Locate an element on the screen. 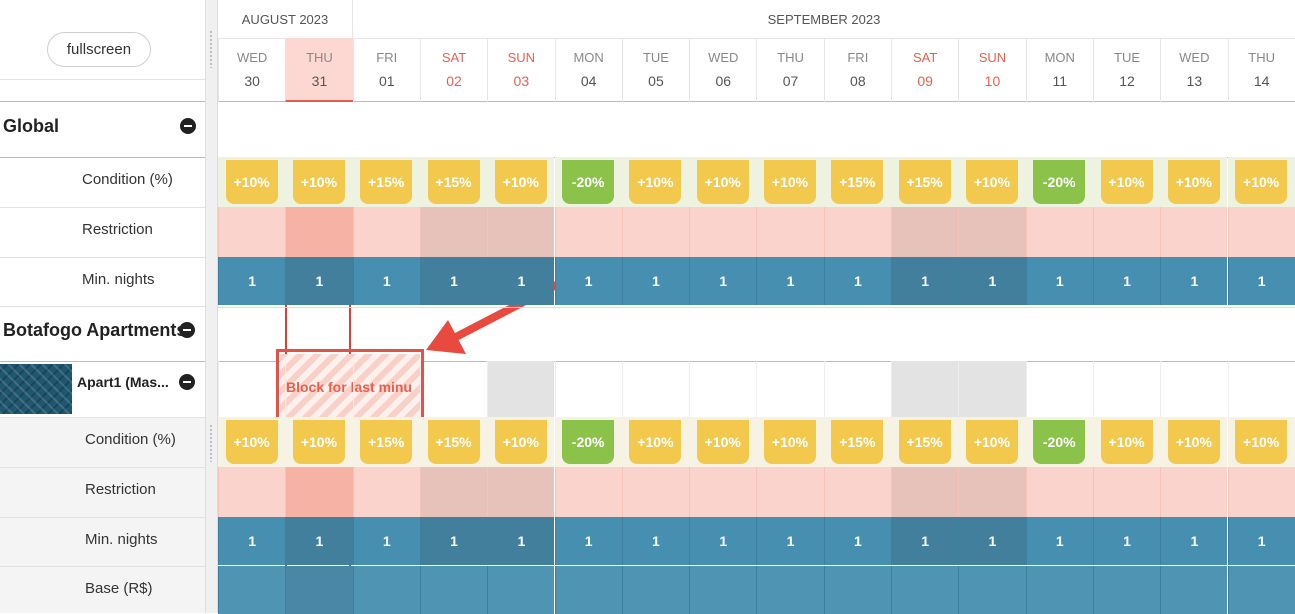 The width and height of the screenshot is (1295, 614). day-header: SAT 02 is located at coordinates (453, 70).